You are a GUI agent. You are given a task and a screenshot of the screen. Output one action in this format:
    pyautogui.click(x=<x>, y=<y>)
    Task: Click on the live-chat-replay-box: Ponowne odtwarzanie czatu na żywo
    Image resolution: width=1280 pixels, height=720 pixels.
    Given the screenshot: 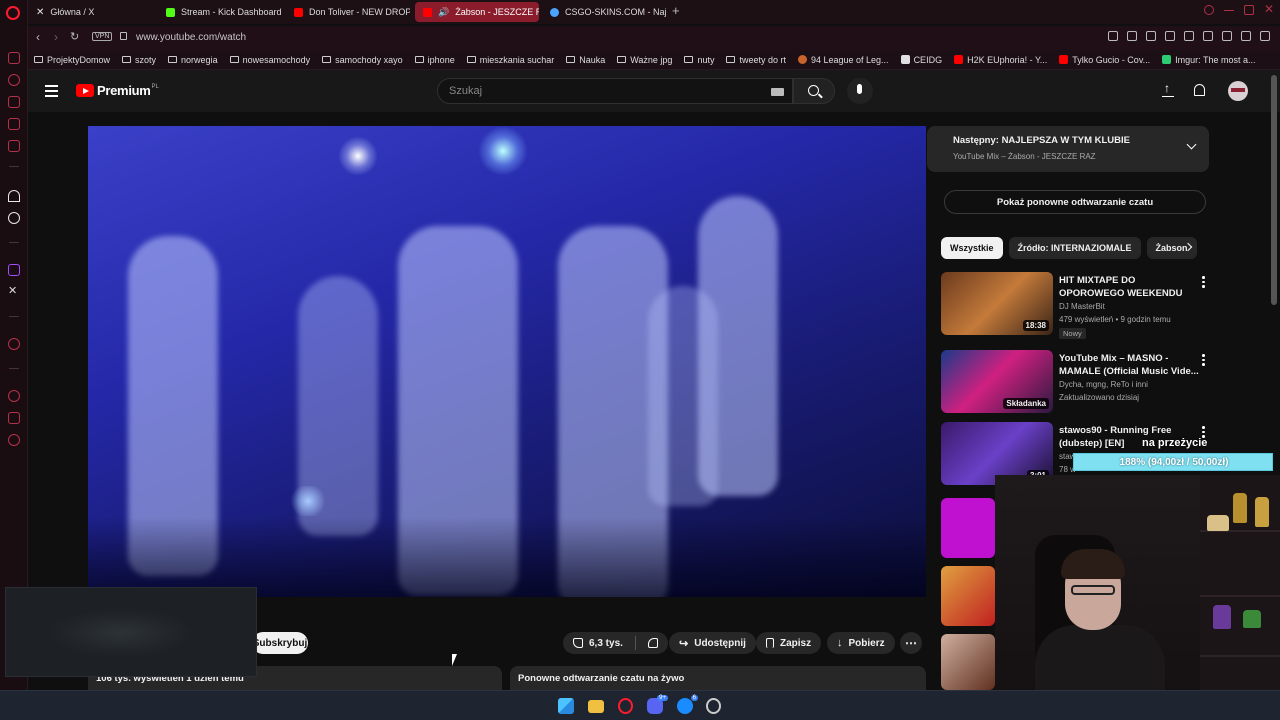 What is the action you would take?
    pyautogui.click(x=718, y=678)
    